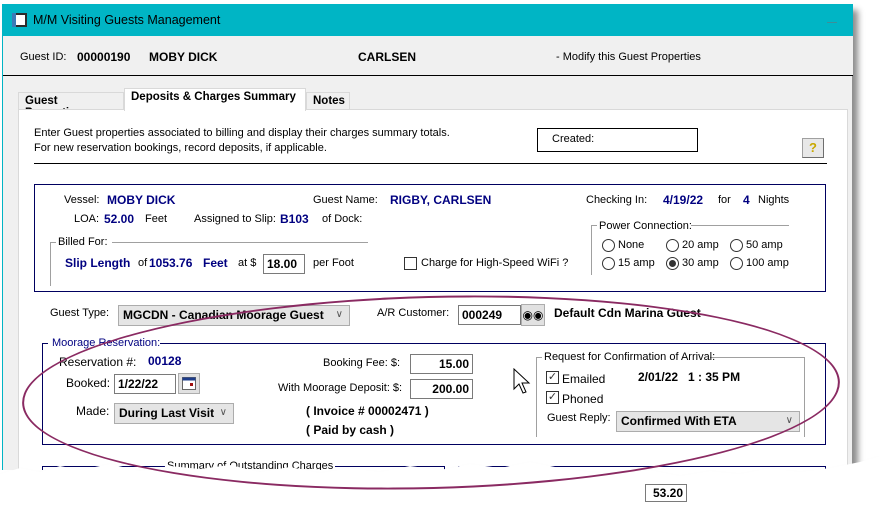 The width and height of the screenshot is (888, 525). I want to click on torn-edge, so click(444, 490).